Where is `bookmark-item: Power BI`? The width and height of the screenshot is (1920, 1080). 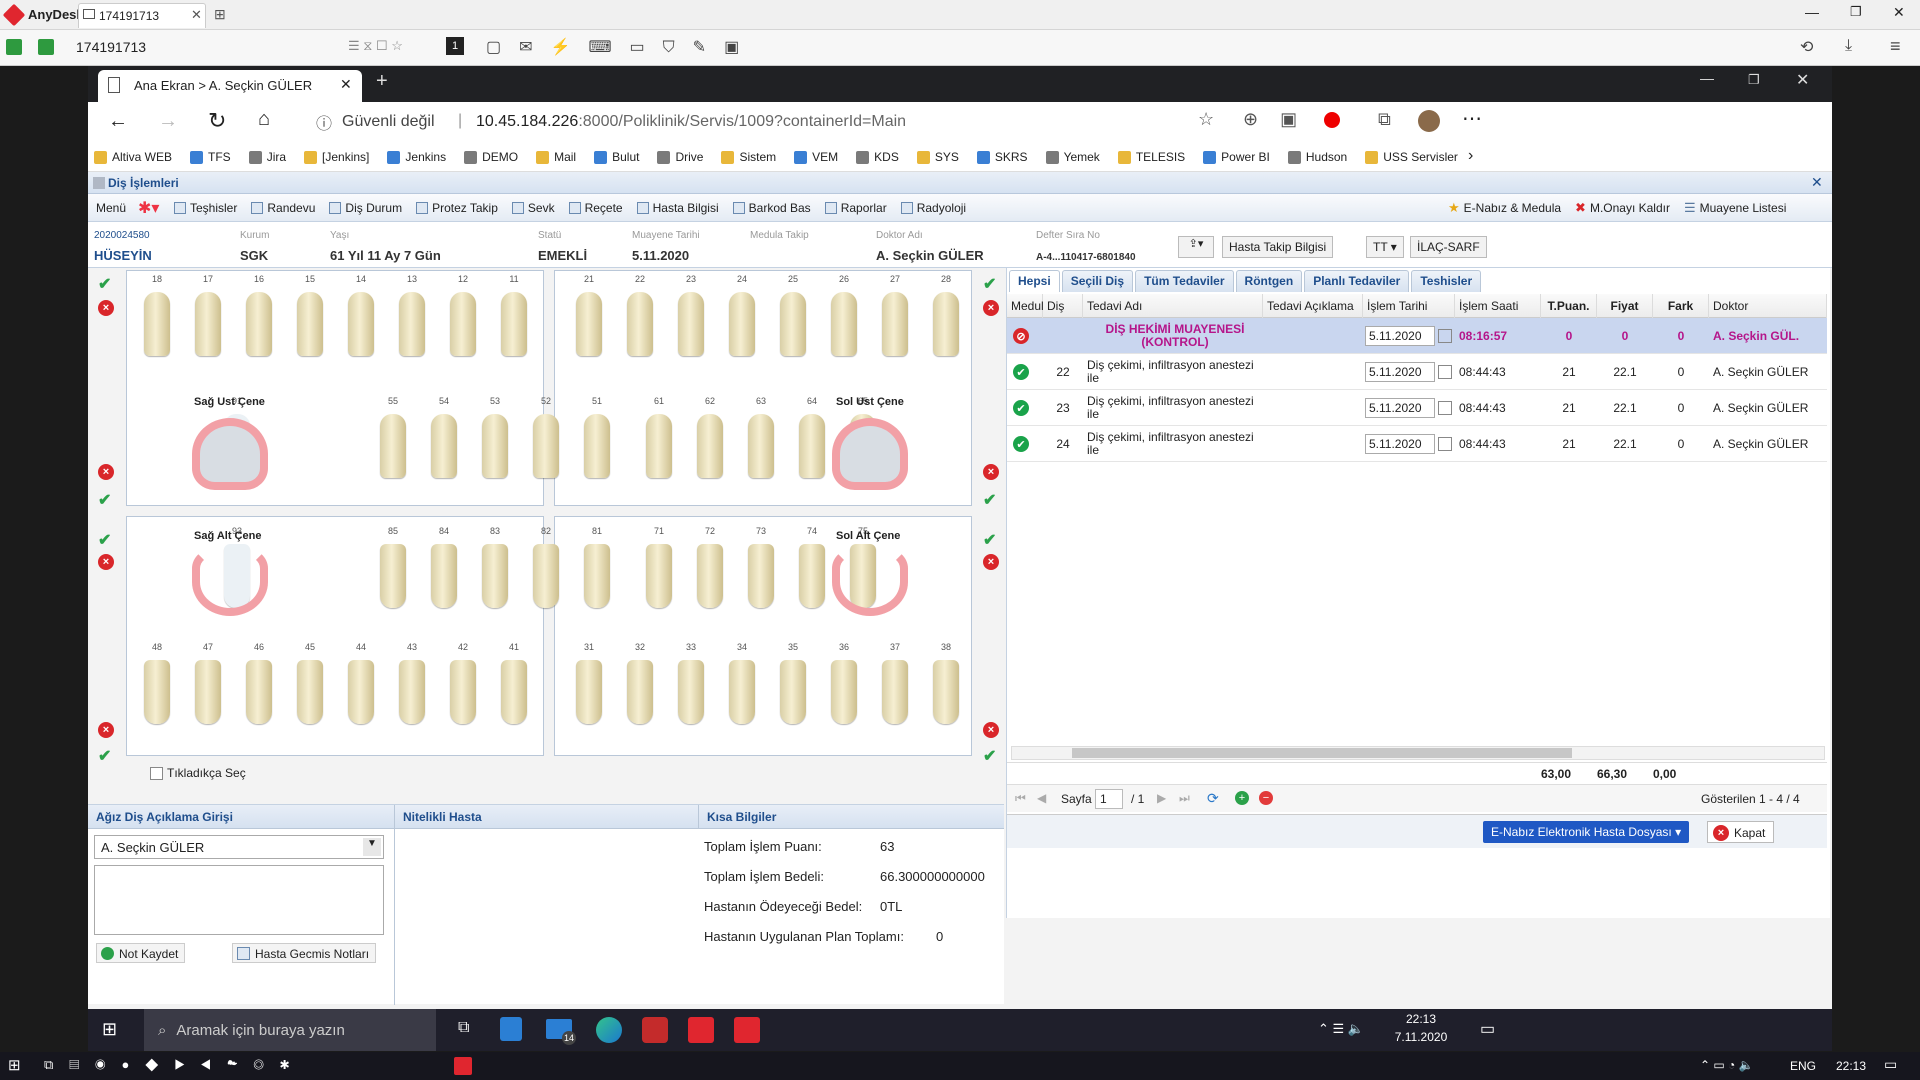
bookmark-item: Power BI is located at coordinates (1236, 157).